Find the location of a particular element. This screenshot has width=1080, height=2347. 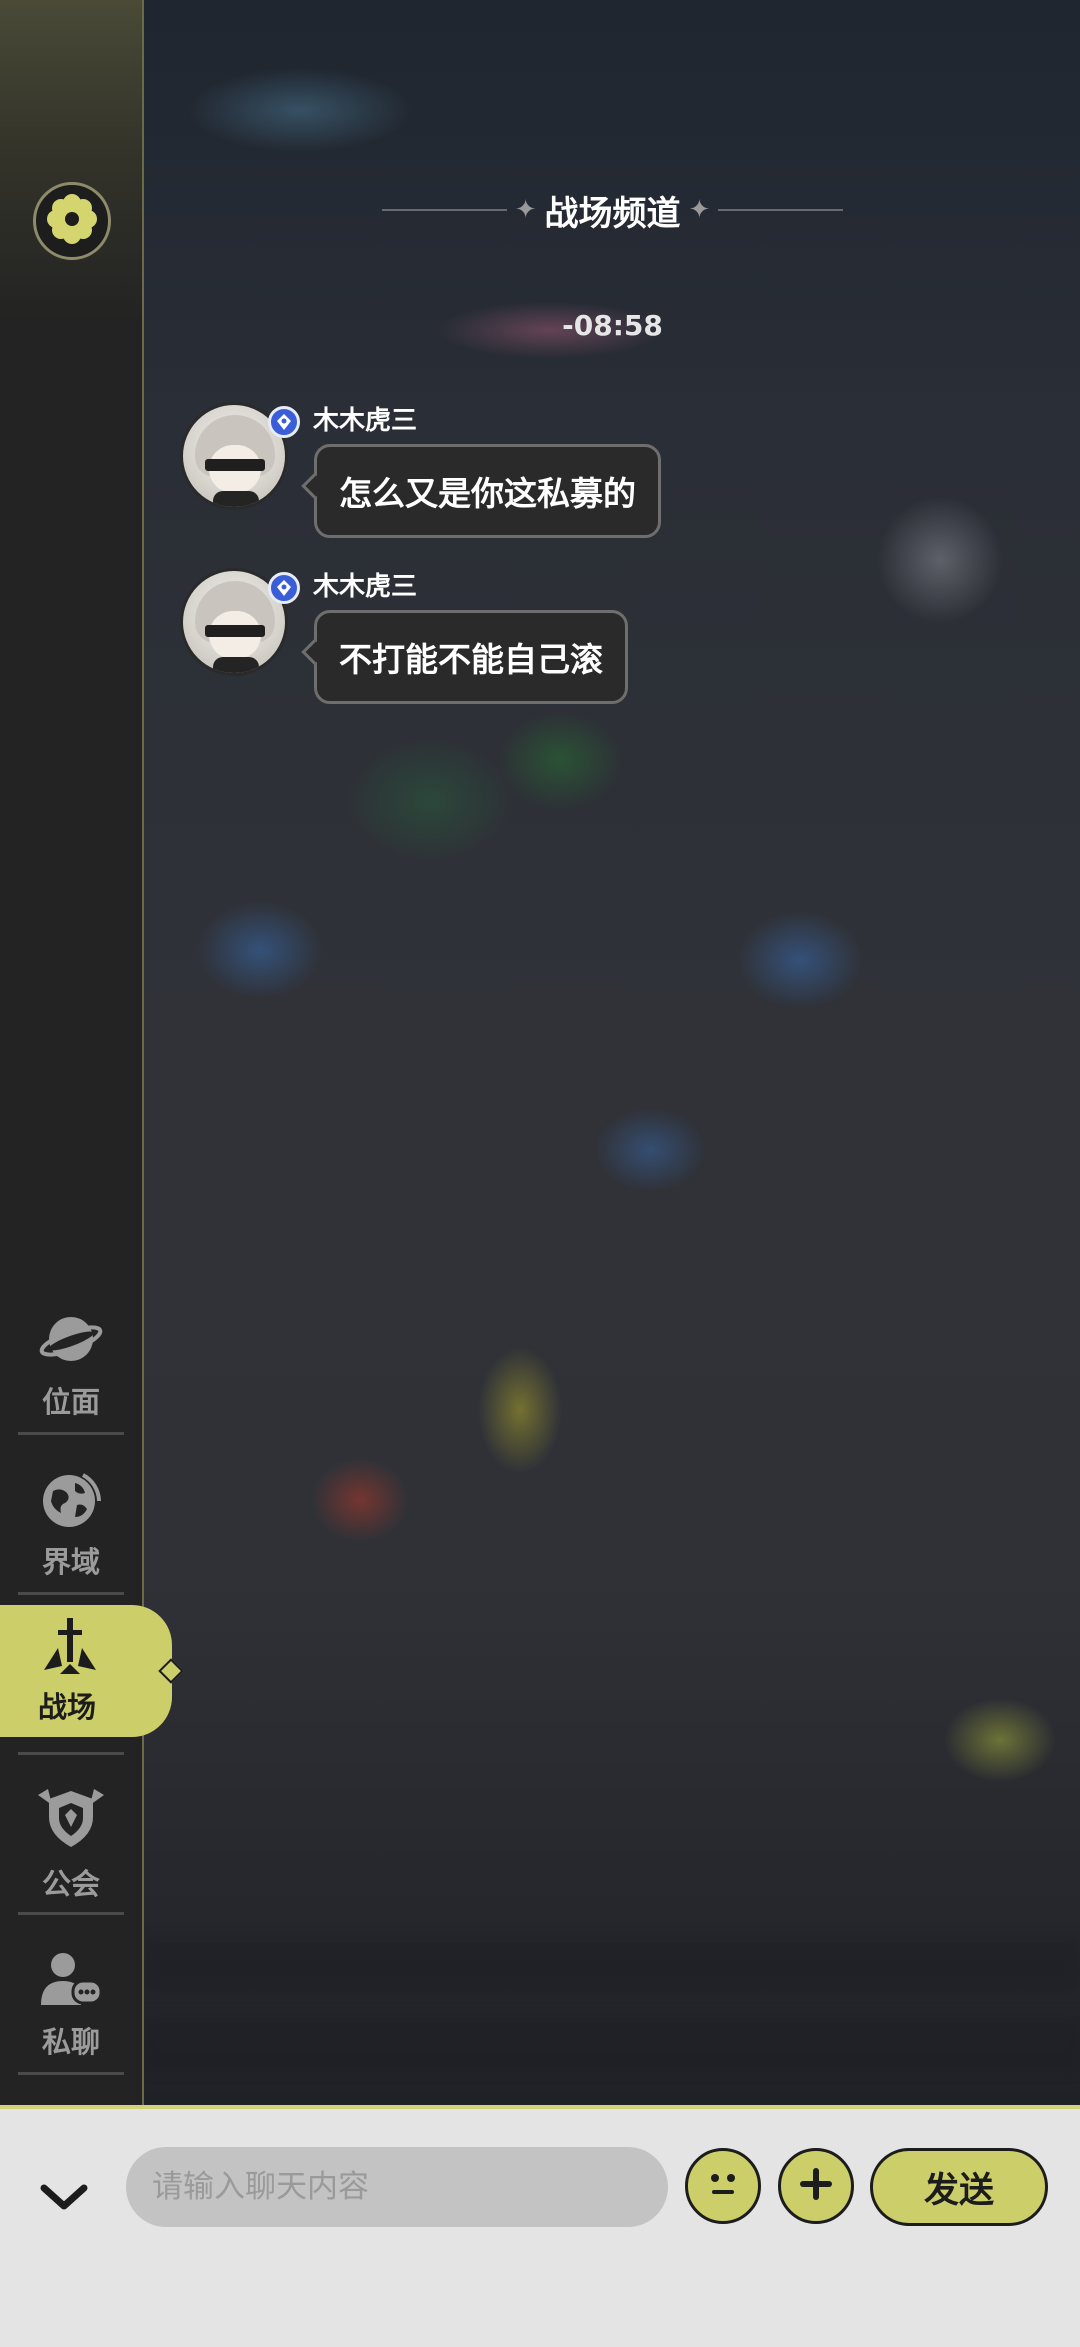

chat-message: 木木虎三 怎么又是你这私募的 is located at coordinates (530, 482).